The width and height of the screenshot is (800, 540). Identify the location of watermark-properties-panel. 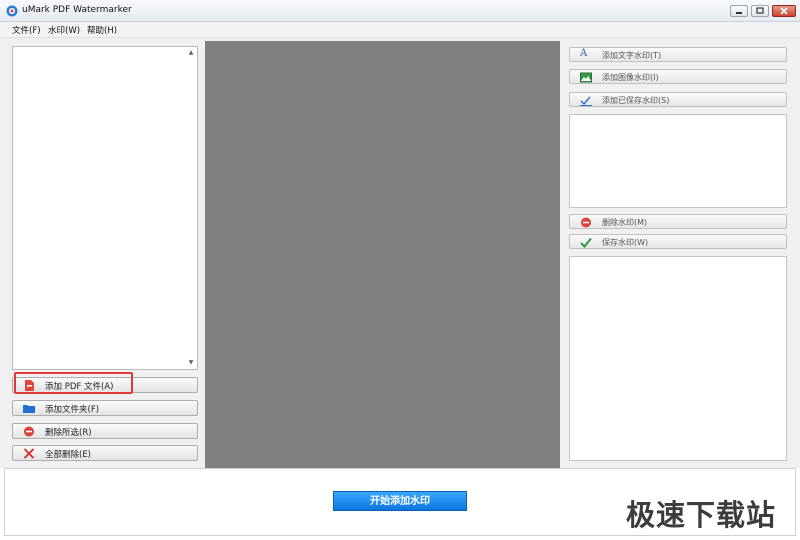
(678, 358).